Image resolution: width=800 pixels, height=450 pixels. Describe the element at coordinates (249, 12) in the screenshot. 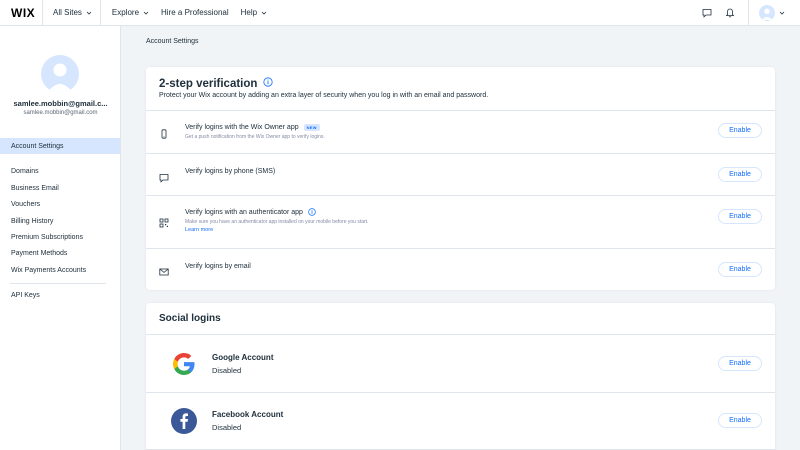

I see `help-label: Help` at that location.